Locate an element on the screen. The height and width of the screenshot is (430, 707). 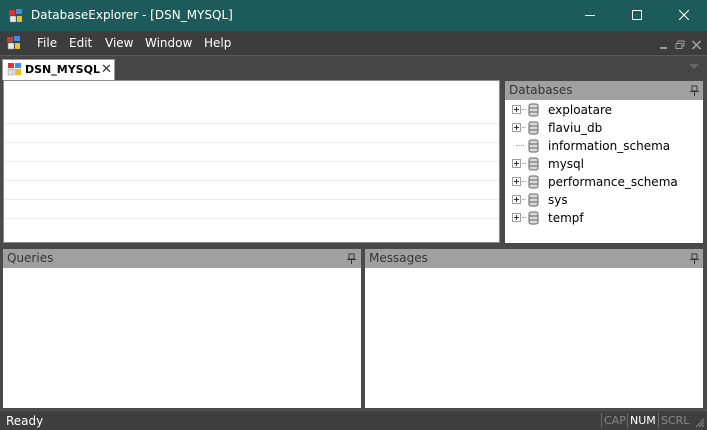
database-name: performance_schema is located at coordinates (613, 182).